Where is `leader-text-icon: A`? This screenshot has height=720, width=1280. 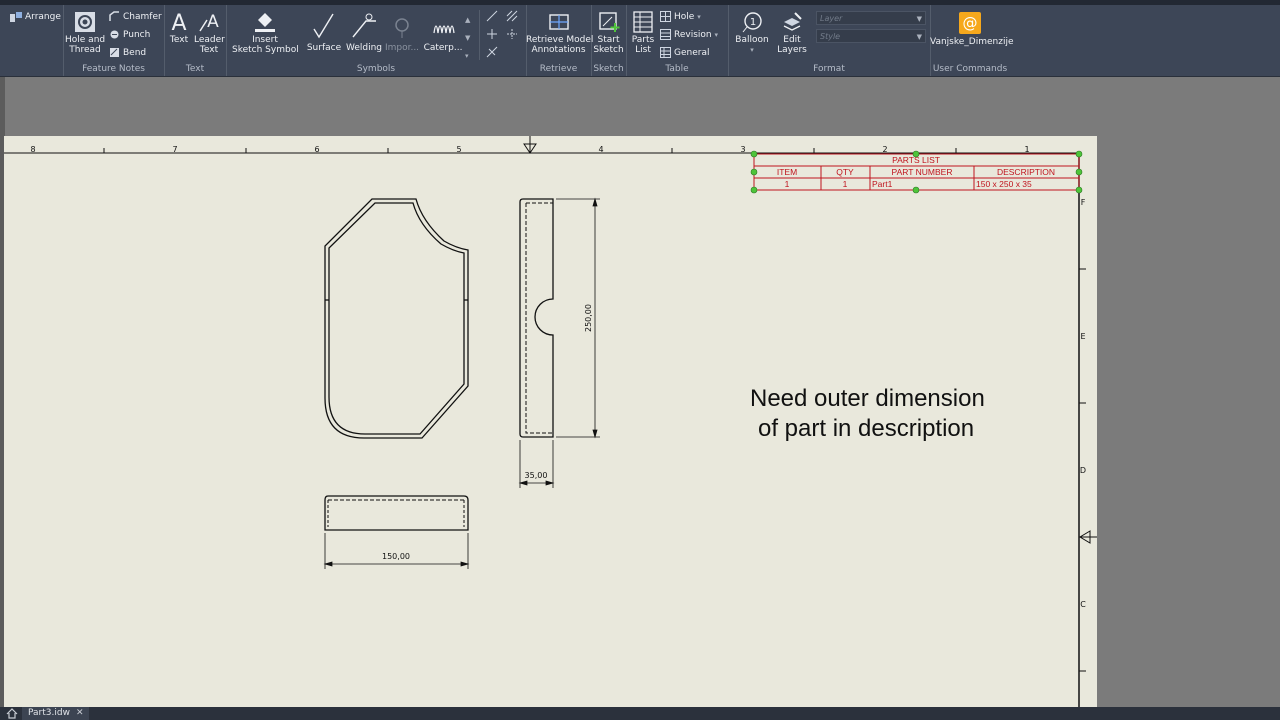
leader-text-icon: A is located at coordinates (209, 22).